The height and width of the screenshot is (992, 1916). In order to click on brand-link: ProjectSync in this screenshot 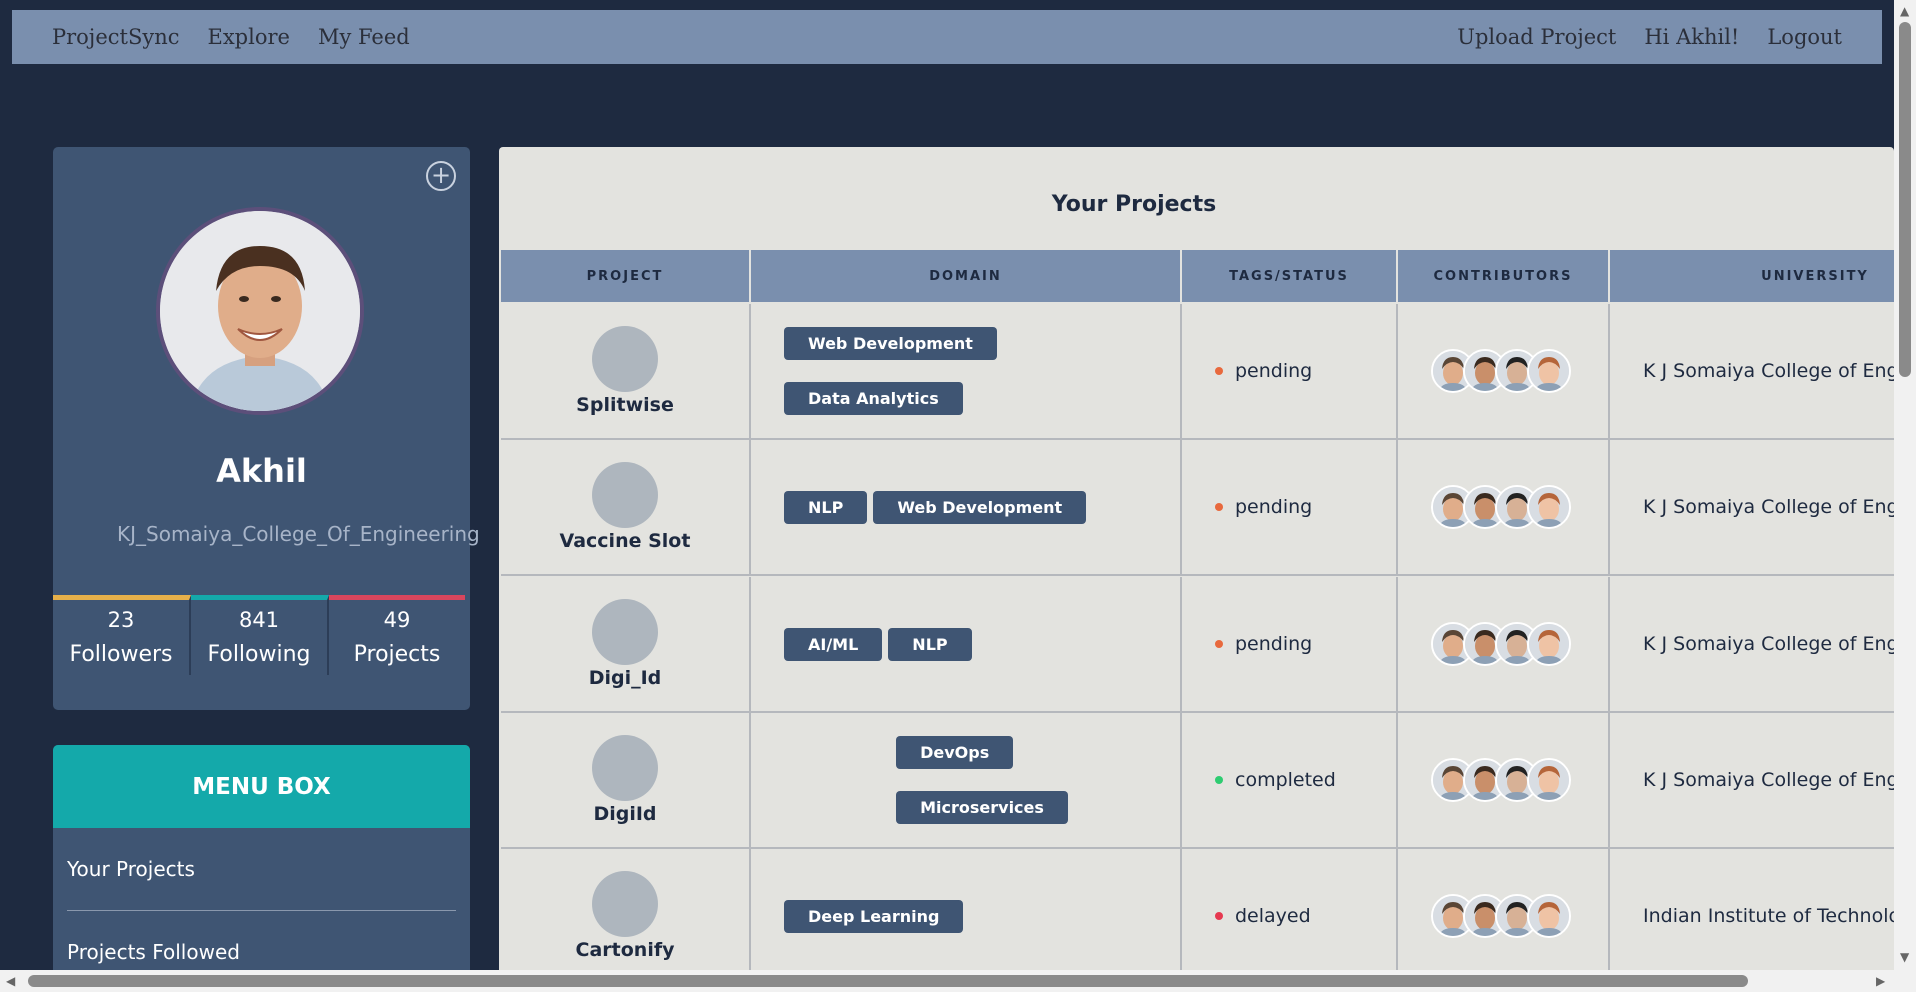, I will do `click(116, 37)`.